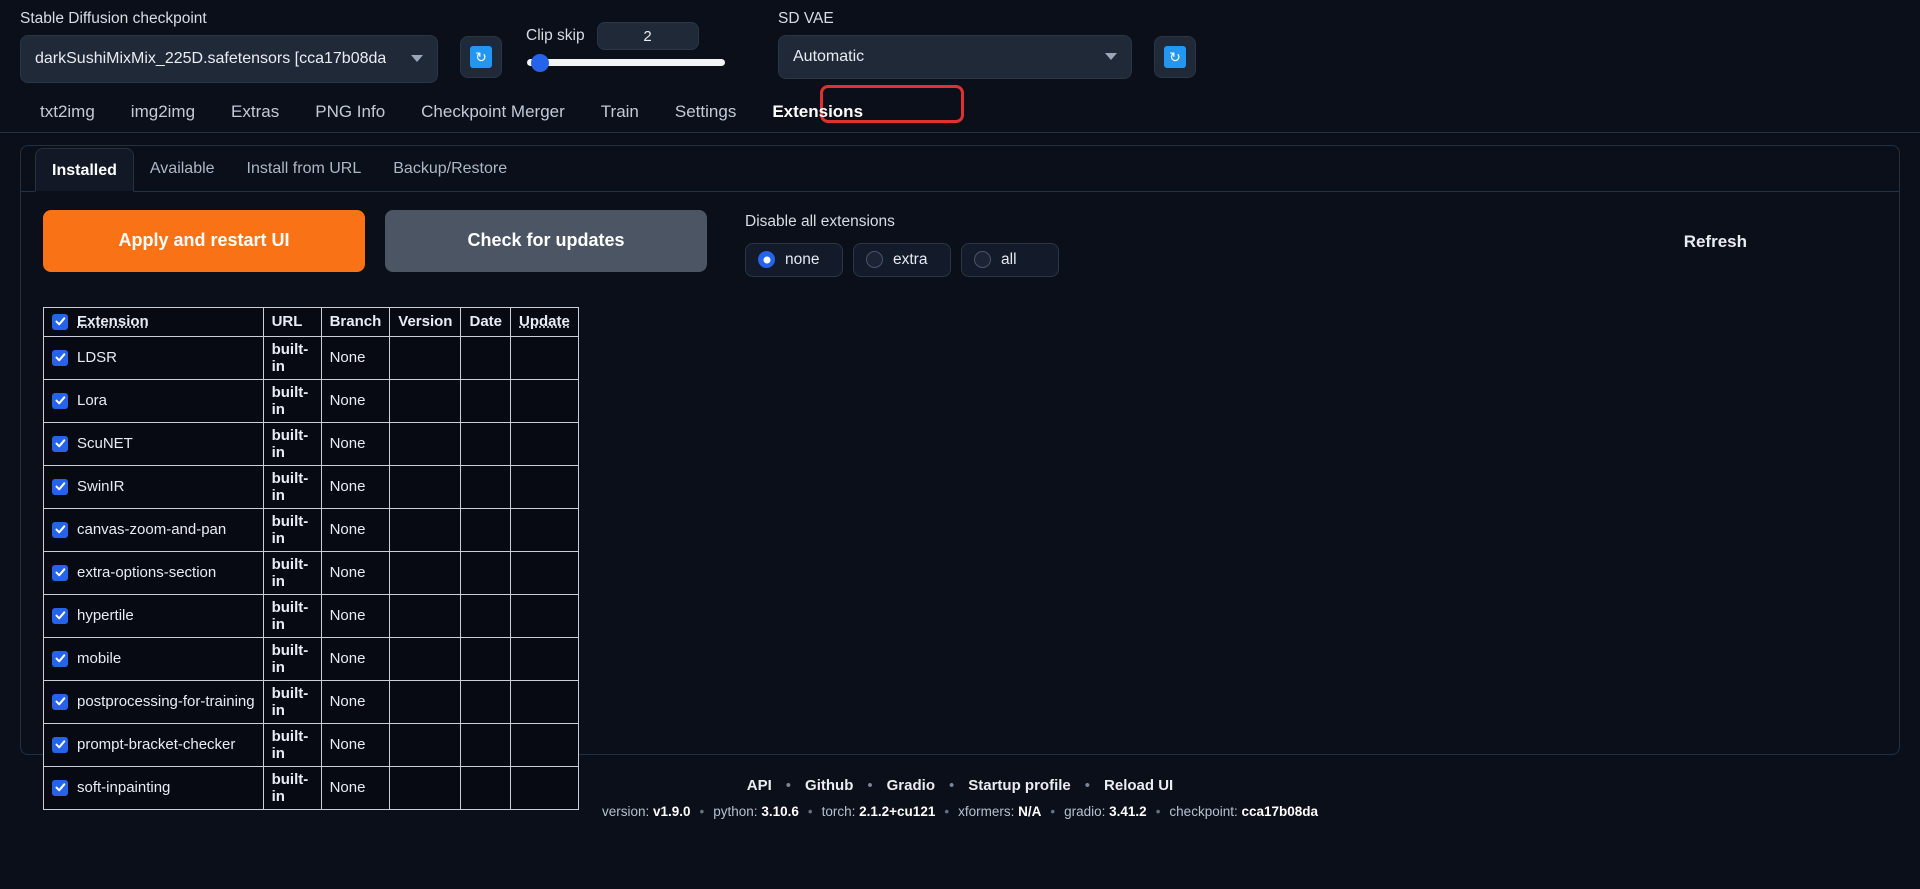 Image resolution: width=1920 pixels, height=889 pixels. Describe the element at coordinates (911, 785) in the screenshot. I see `footer-link-gradio: Gradio` at that location.